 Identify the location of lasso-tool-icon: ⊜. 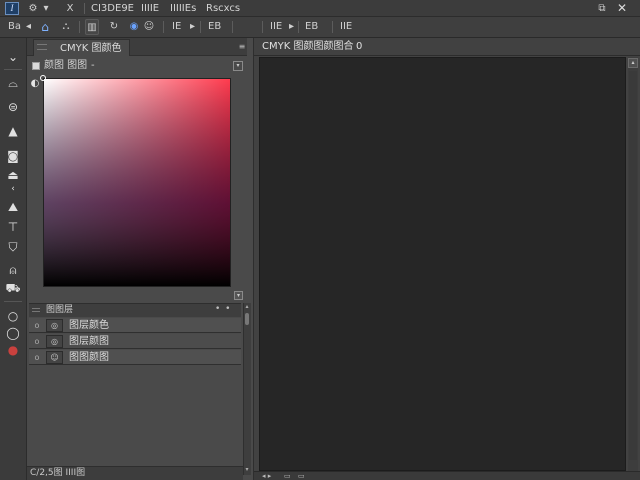
(13, 107).